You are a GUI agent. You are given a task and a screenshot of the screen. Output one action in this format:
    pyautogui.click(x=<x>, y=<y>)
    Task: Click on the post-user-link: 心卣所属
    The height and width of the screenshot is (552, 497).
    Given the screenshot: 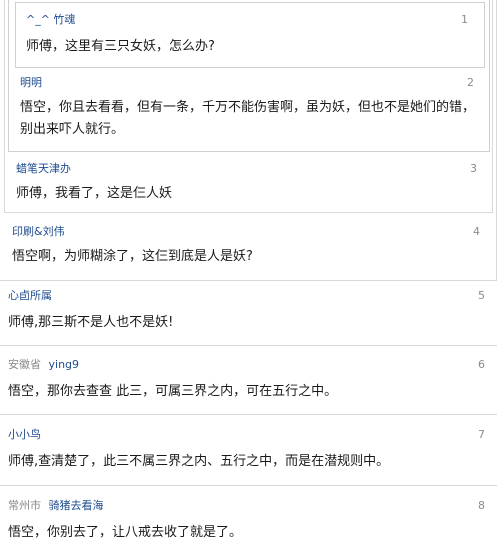 What is the action you would take?
    pyautogui.click(x=30, y=295)
    